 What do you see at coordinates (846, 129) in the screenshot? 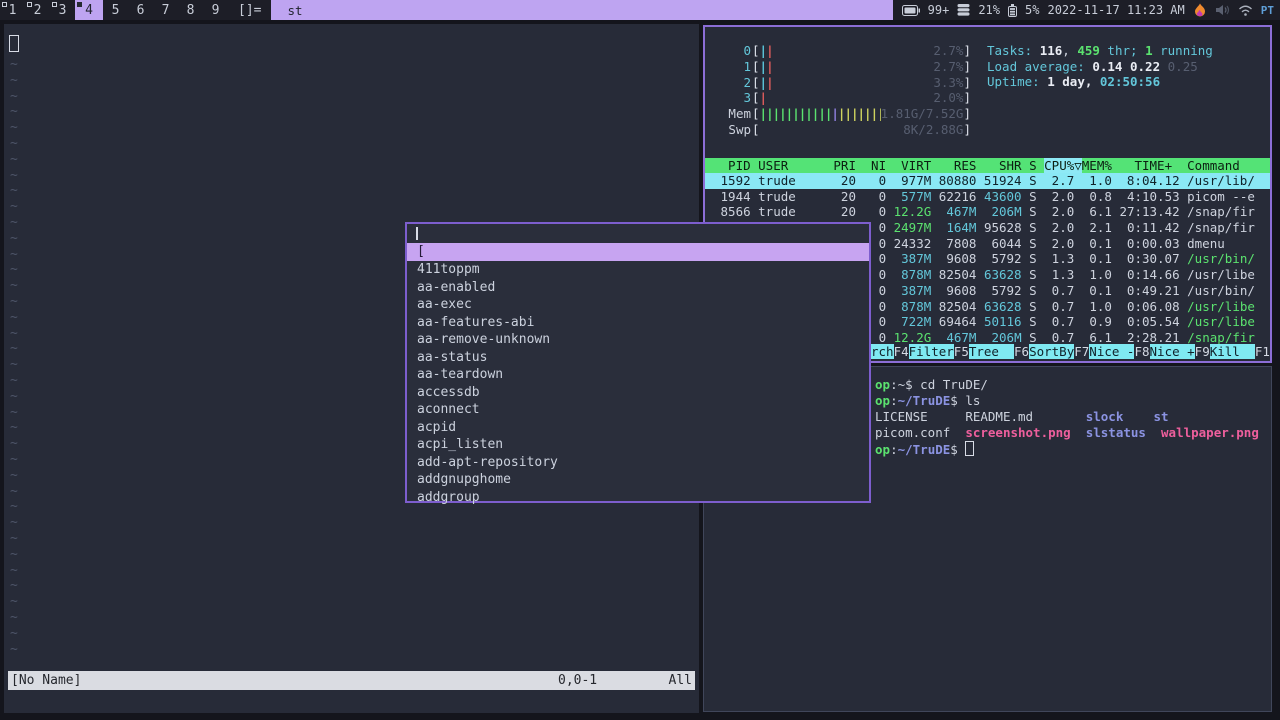
I see `meter-row: Swp[8K/2.88G]` at bounding box center [846, 129].